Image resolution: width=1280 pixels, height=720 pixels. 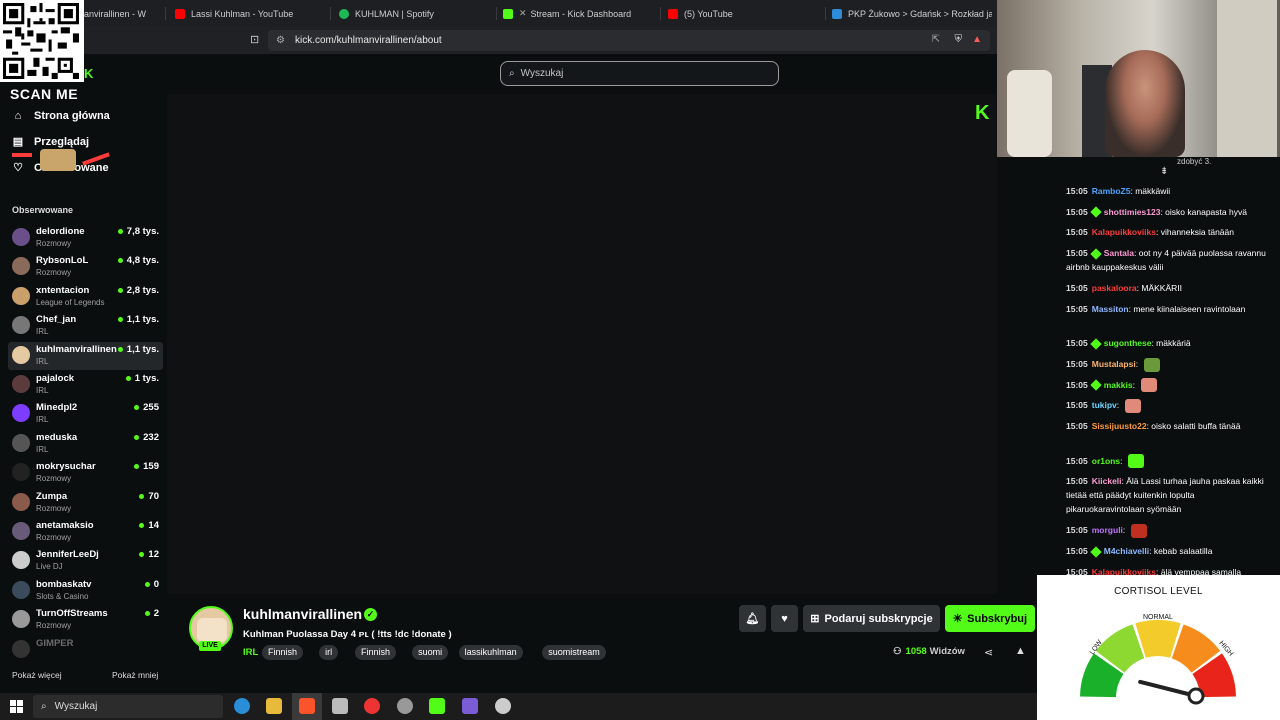 I want to click on chat-username: Mustalapsi, so click(x=1114, y=364).